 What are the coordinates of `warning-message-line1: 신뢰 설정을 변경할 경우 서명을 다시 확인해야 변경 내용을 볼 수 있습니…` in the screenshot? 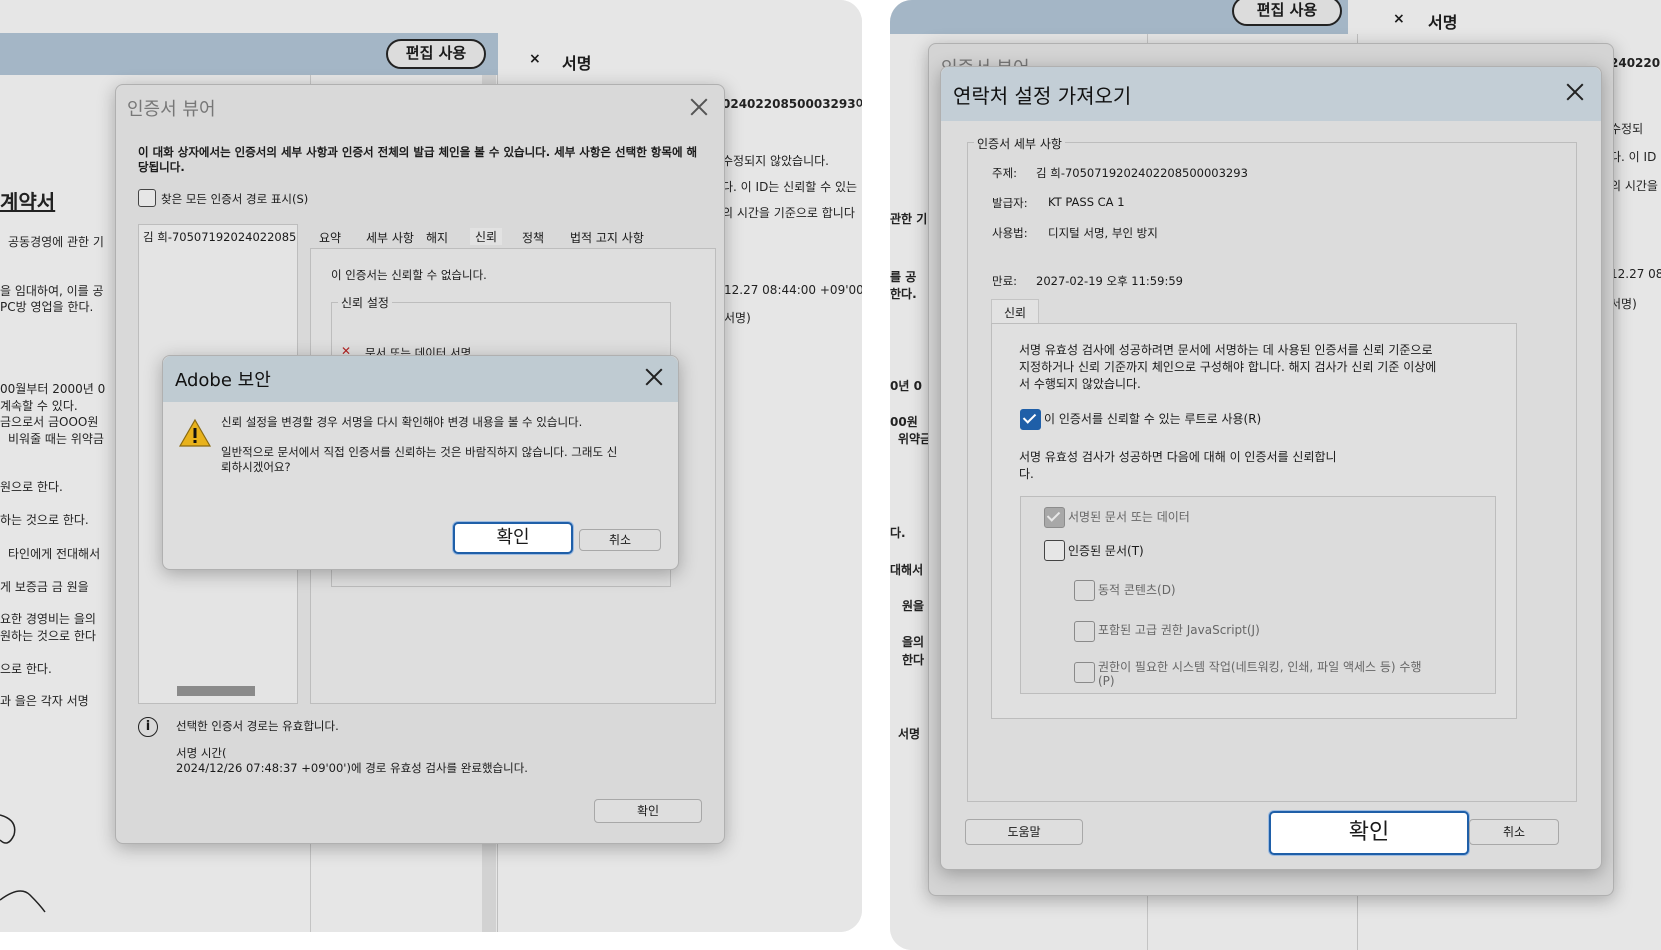 It's located at (402, 422).